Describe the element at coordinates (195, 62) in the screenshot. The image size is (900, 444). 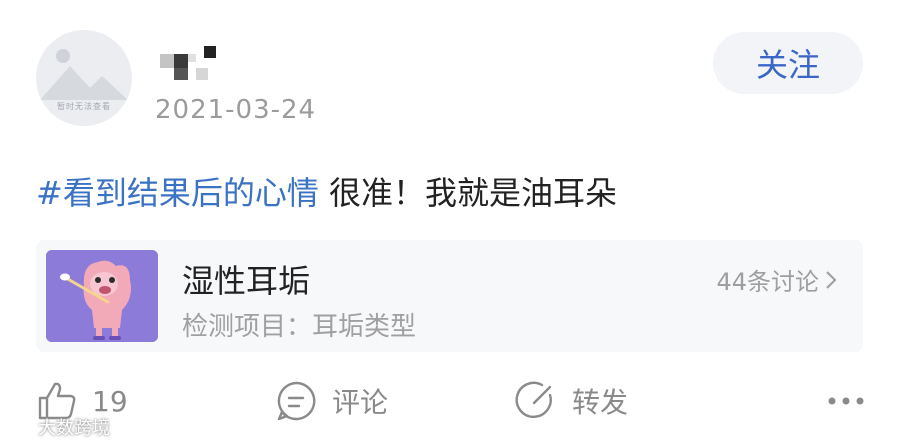
I see `username` at that location.